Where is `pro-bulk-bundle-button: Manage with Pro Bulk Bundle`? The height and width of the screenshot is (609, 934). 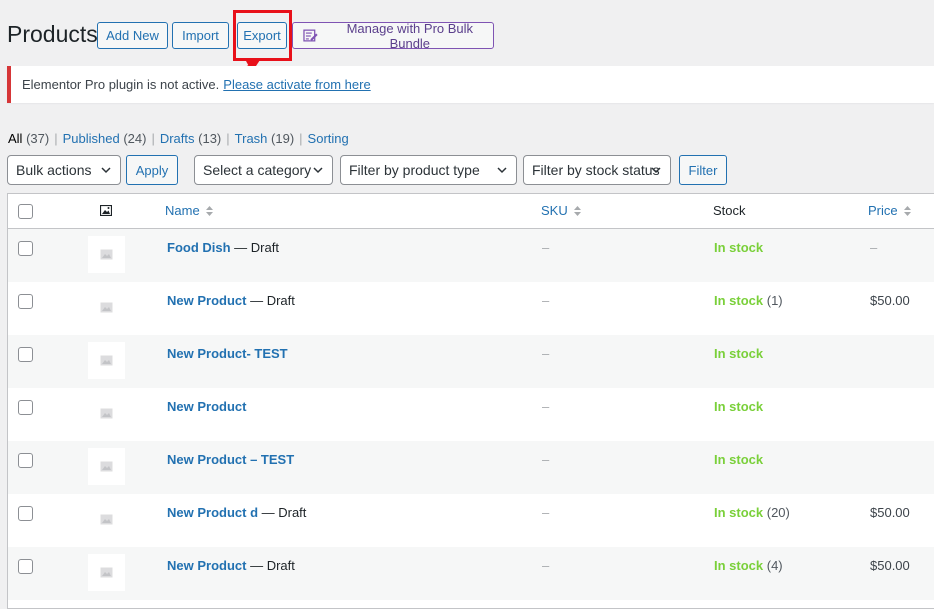 pro-bulk-bundle-button: Manage with Pro Bulk Bundle is located at coordinates (393, 35).